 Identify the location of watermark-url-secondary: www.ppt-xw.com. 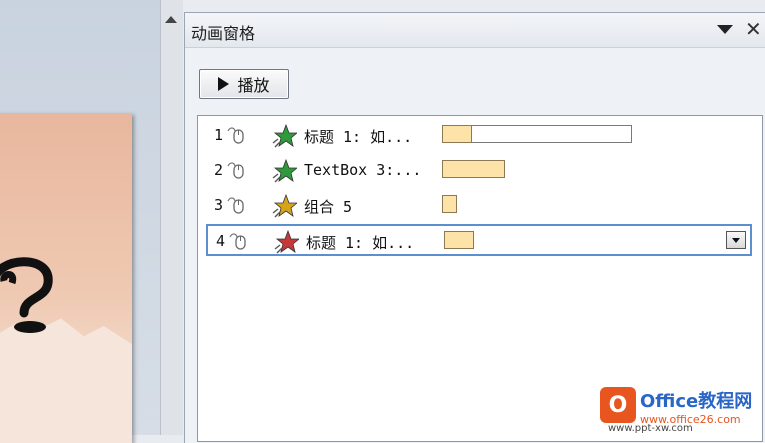
(650, 428).